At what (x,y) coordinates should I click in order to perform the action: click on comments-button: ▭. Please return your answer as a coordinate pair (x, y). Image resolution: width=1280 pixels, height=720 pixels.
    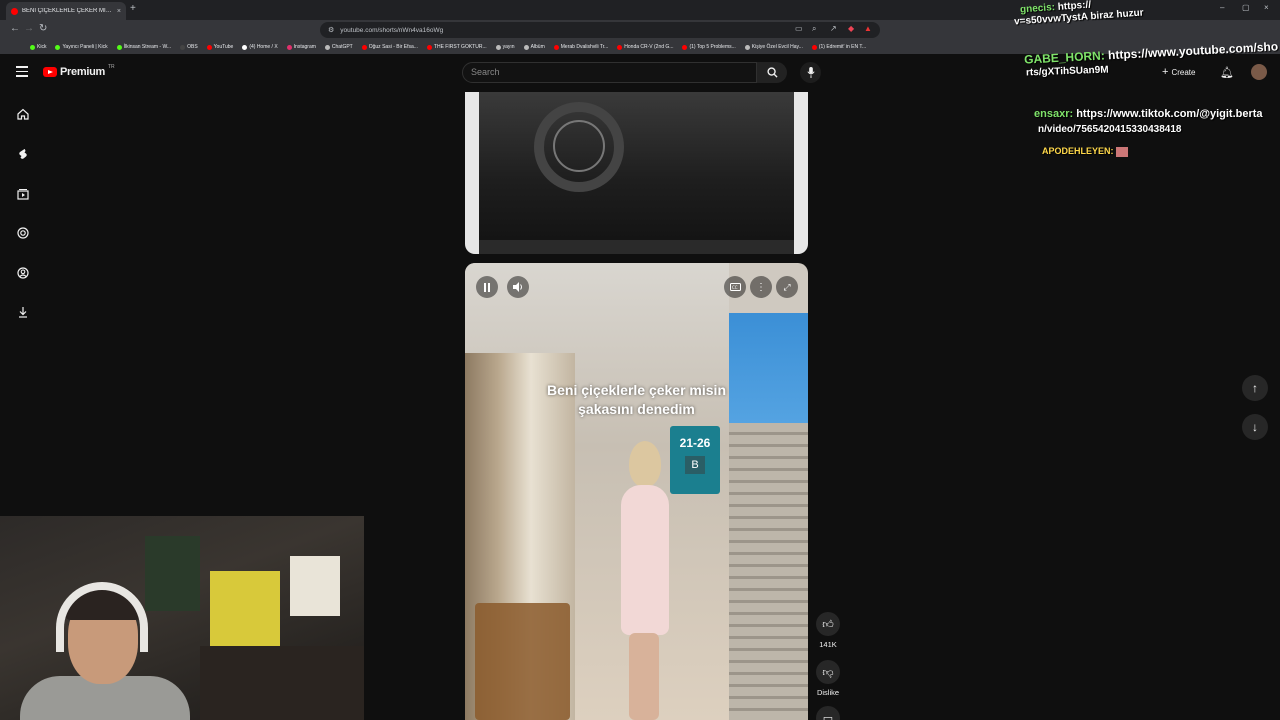
    Looking at the image, I should click on (828, 713).